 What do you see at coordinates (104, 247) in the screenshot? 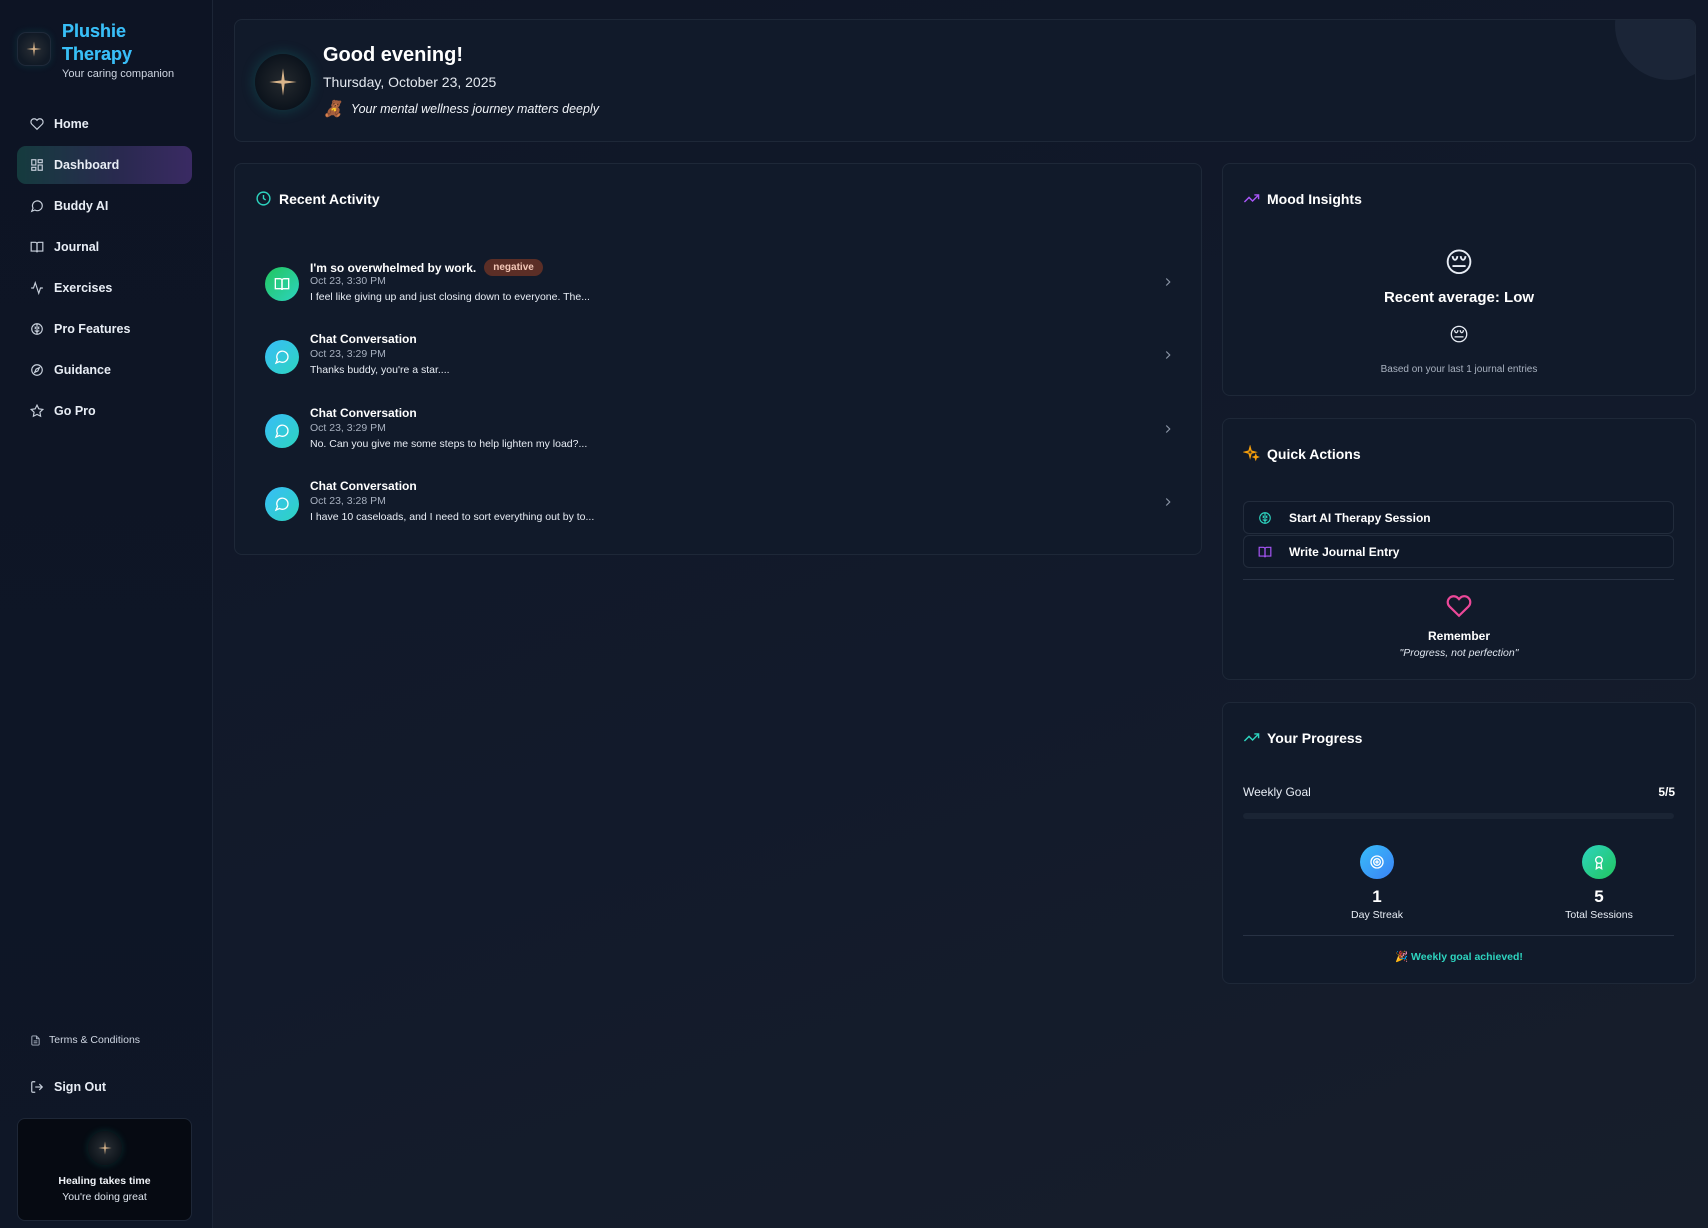
I see `nav-item-journal: Journal` at bounding box center [104, 247].